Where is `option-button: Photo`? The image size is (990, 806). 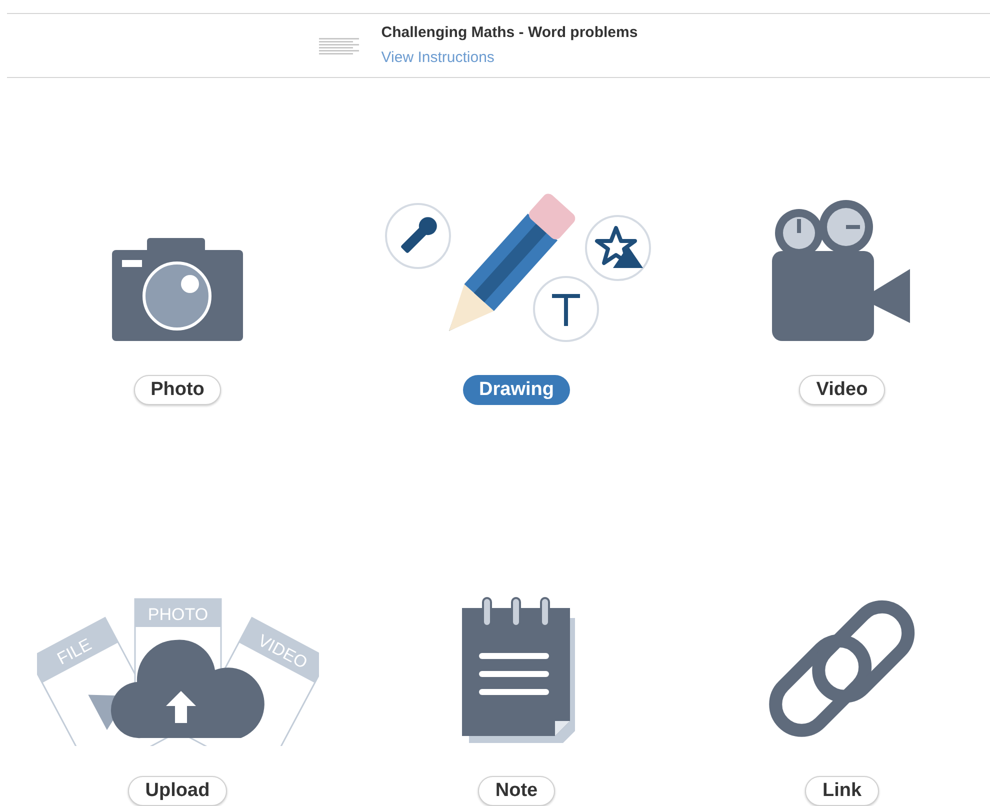 option-button: Photo is located at coordinates (178, 390).